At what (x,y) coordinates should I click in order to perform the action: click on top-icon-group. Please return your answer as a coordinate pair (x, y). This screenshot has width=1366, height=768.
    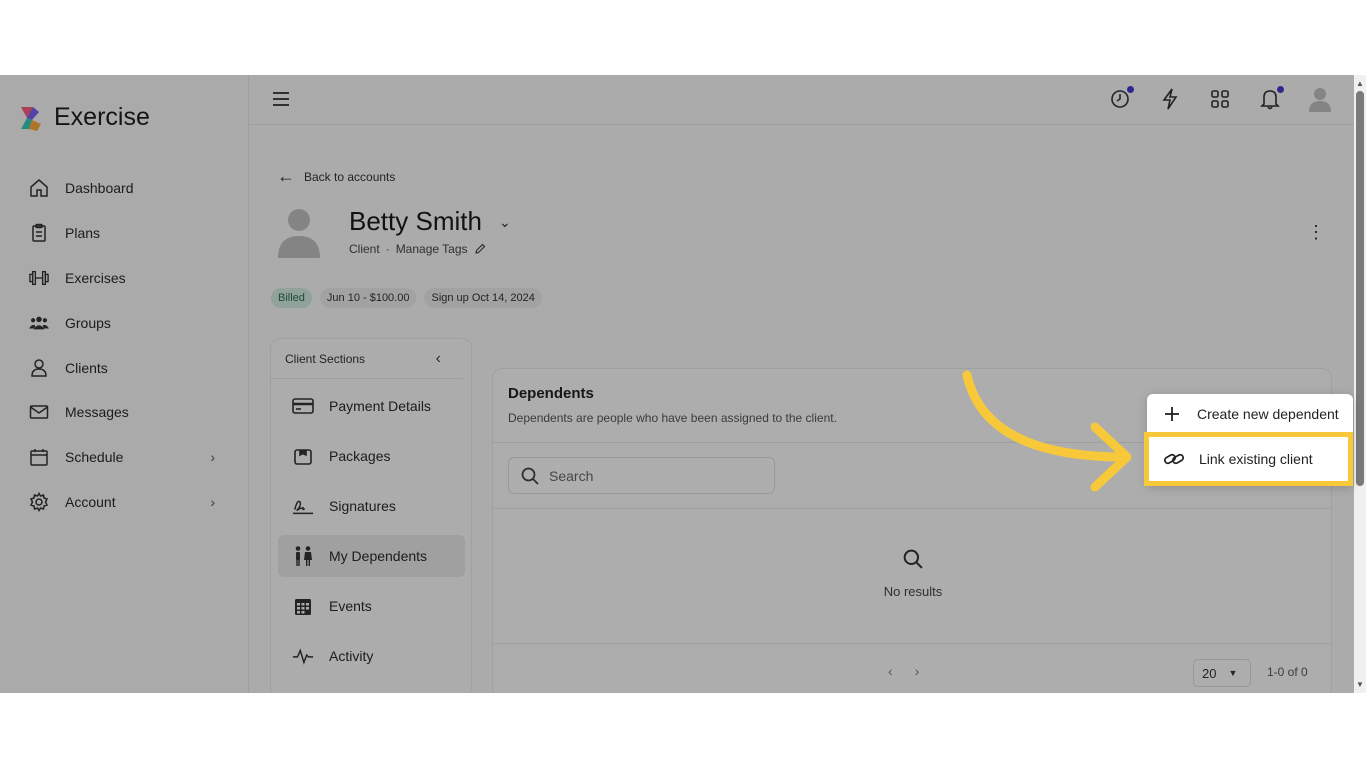
    Looking at the image, I should click on (1220, 99).